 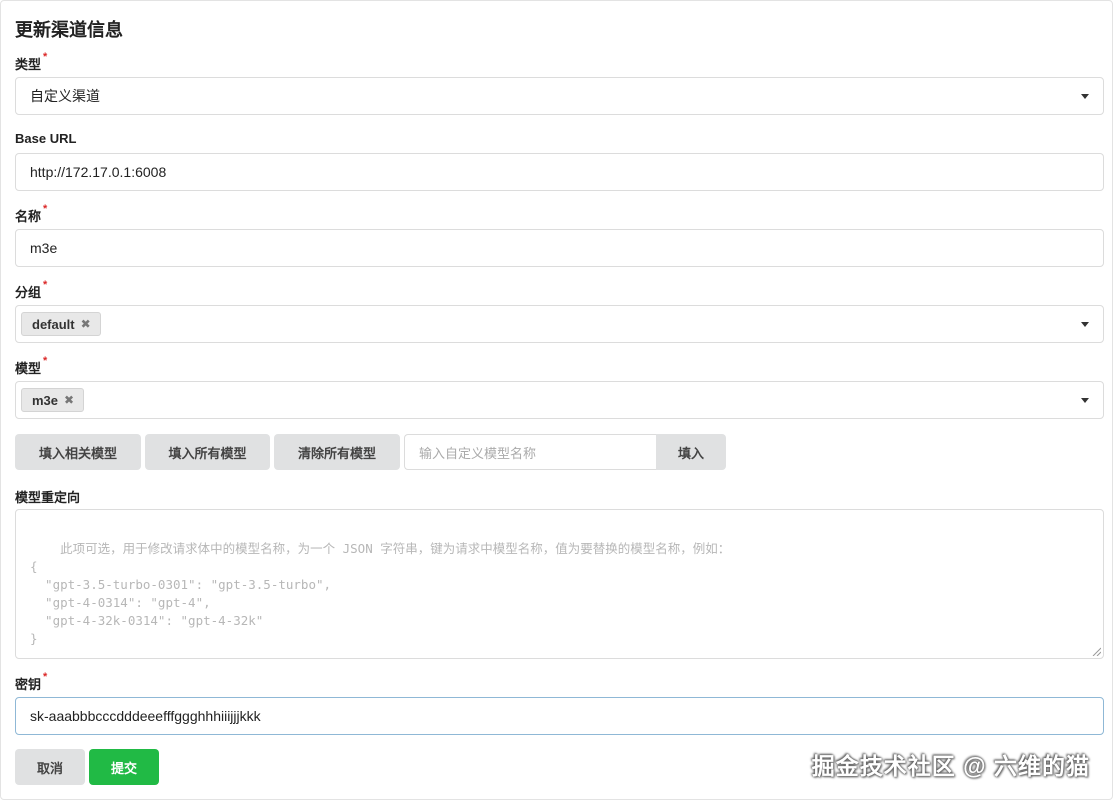 What do you see at coordinates (337, 452) in the screenshot?
I see `clear-all-models-button: 清除所有模型` at bounding box center [337, 452].